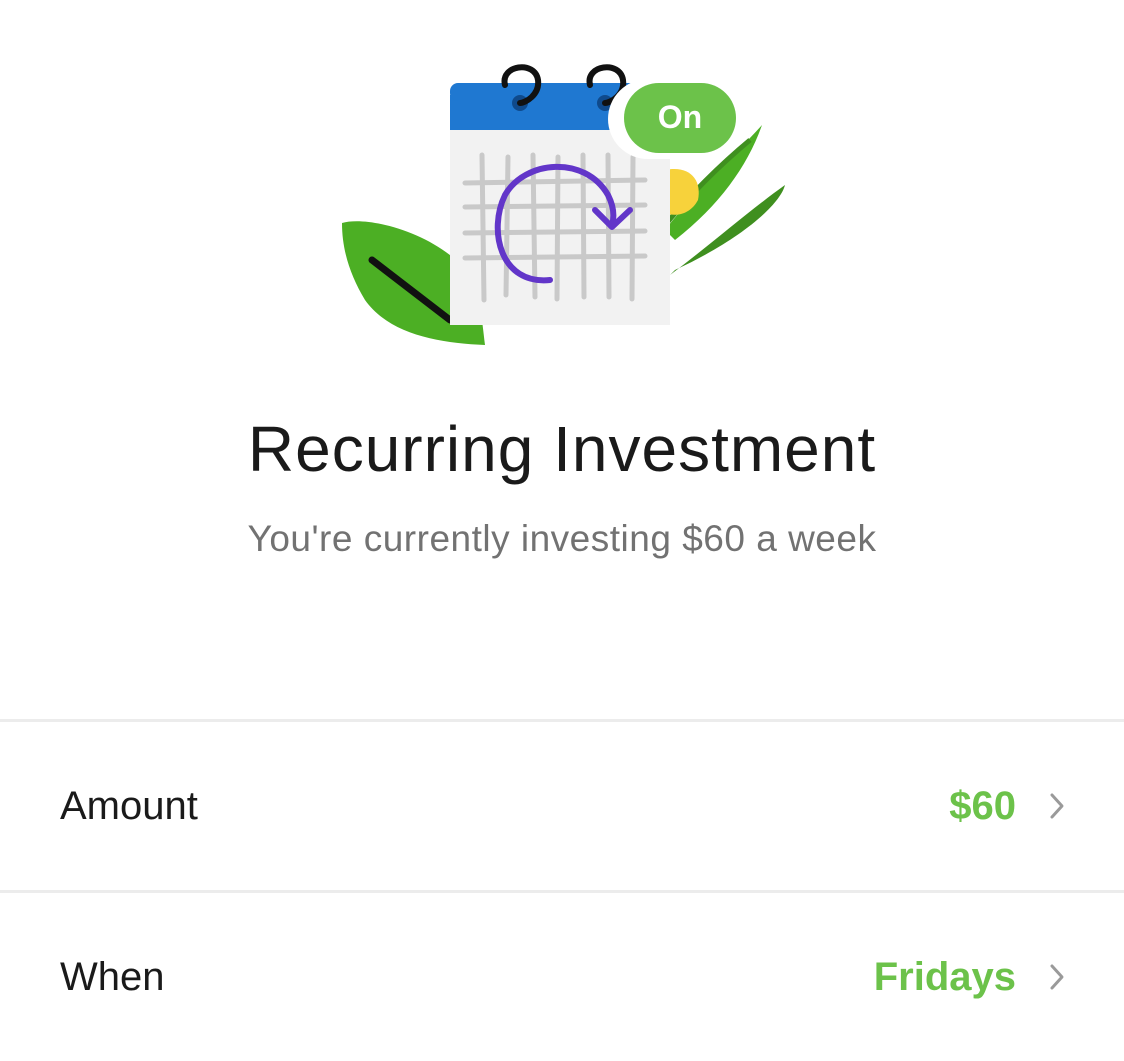 This screenshot has height=1061, width=1124. What do you see at coordinates (562, 538) in the screenshot?
I see `page-subtitle: You're currently investing $60 a week` at bounding box center [562, 538].